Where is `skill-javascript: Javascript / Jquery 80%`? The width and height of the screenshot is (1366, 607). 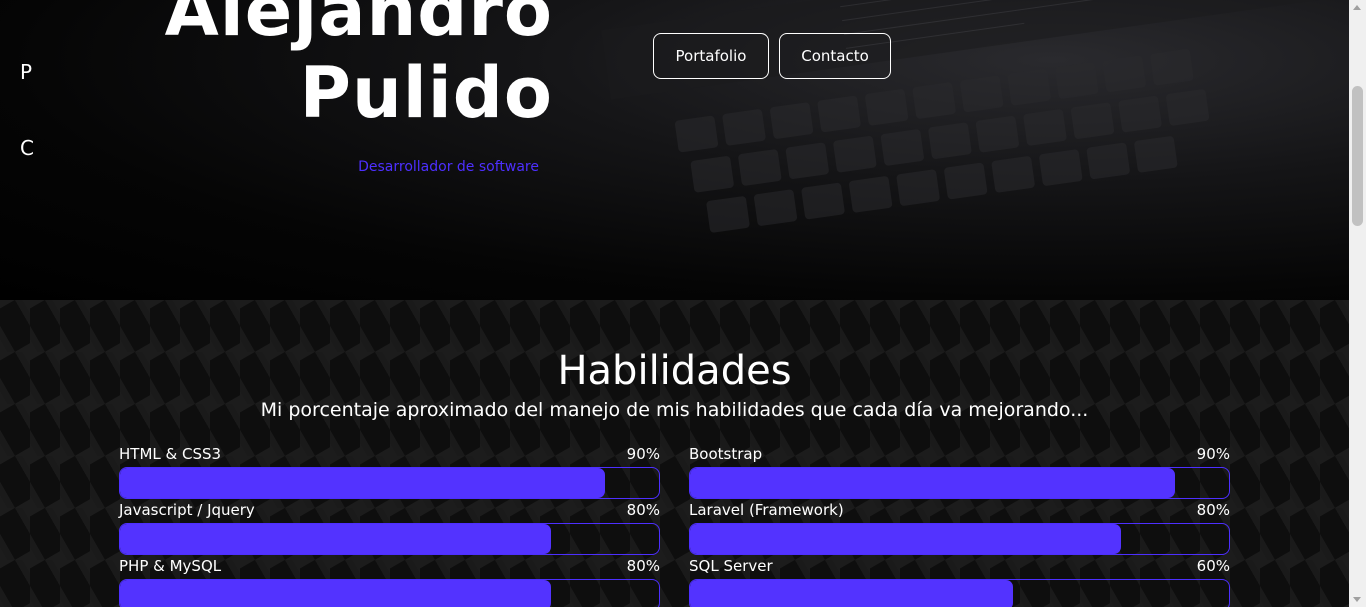
skill-javascript: Javascript / Jquery 80% is located at coordinates (389, 529).